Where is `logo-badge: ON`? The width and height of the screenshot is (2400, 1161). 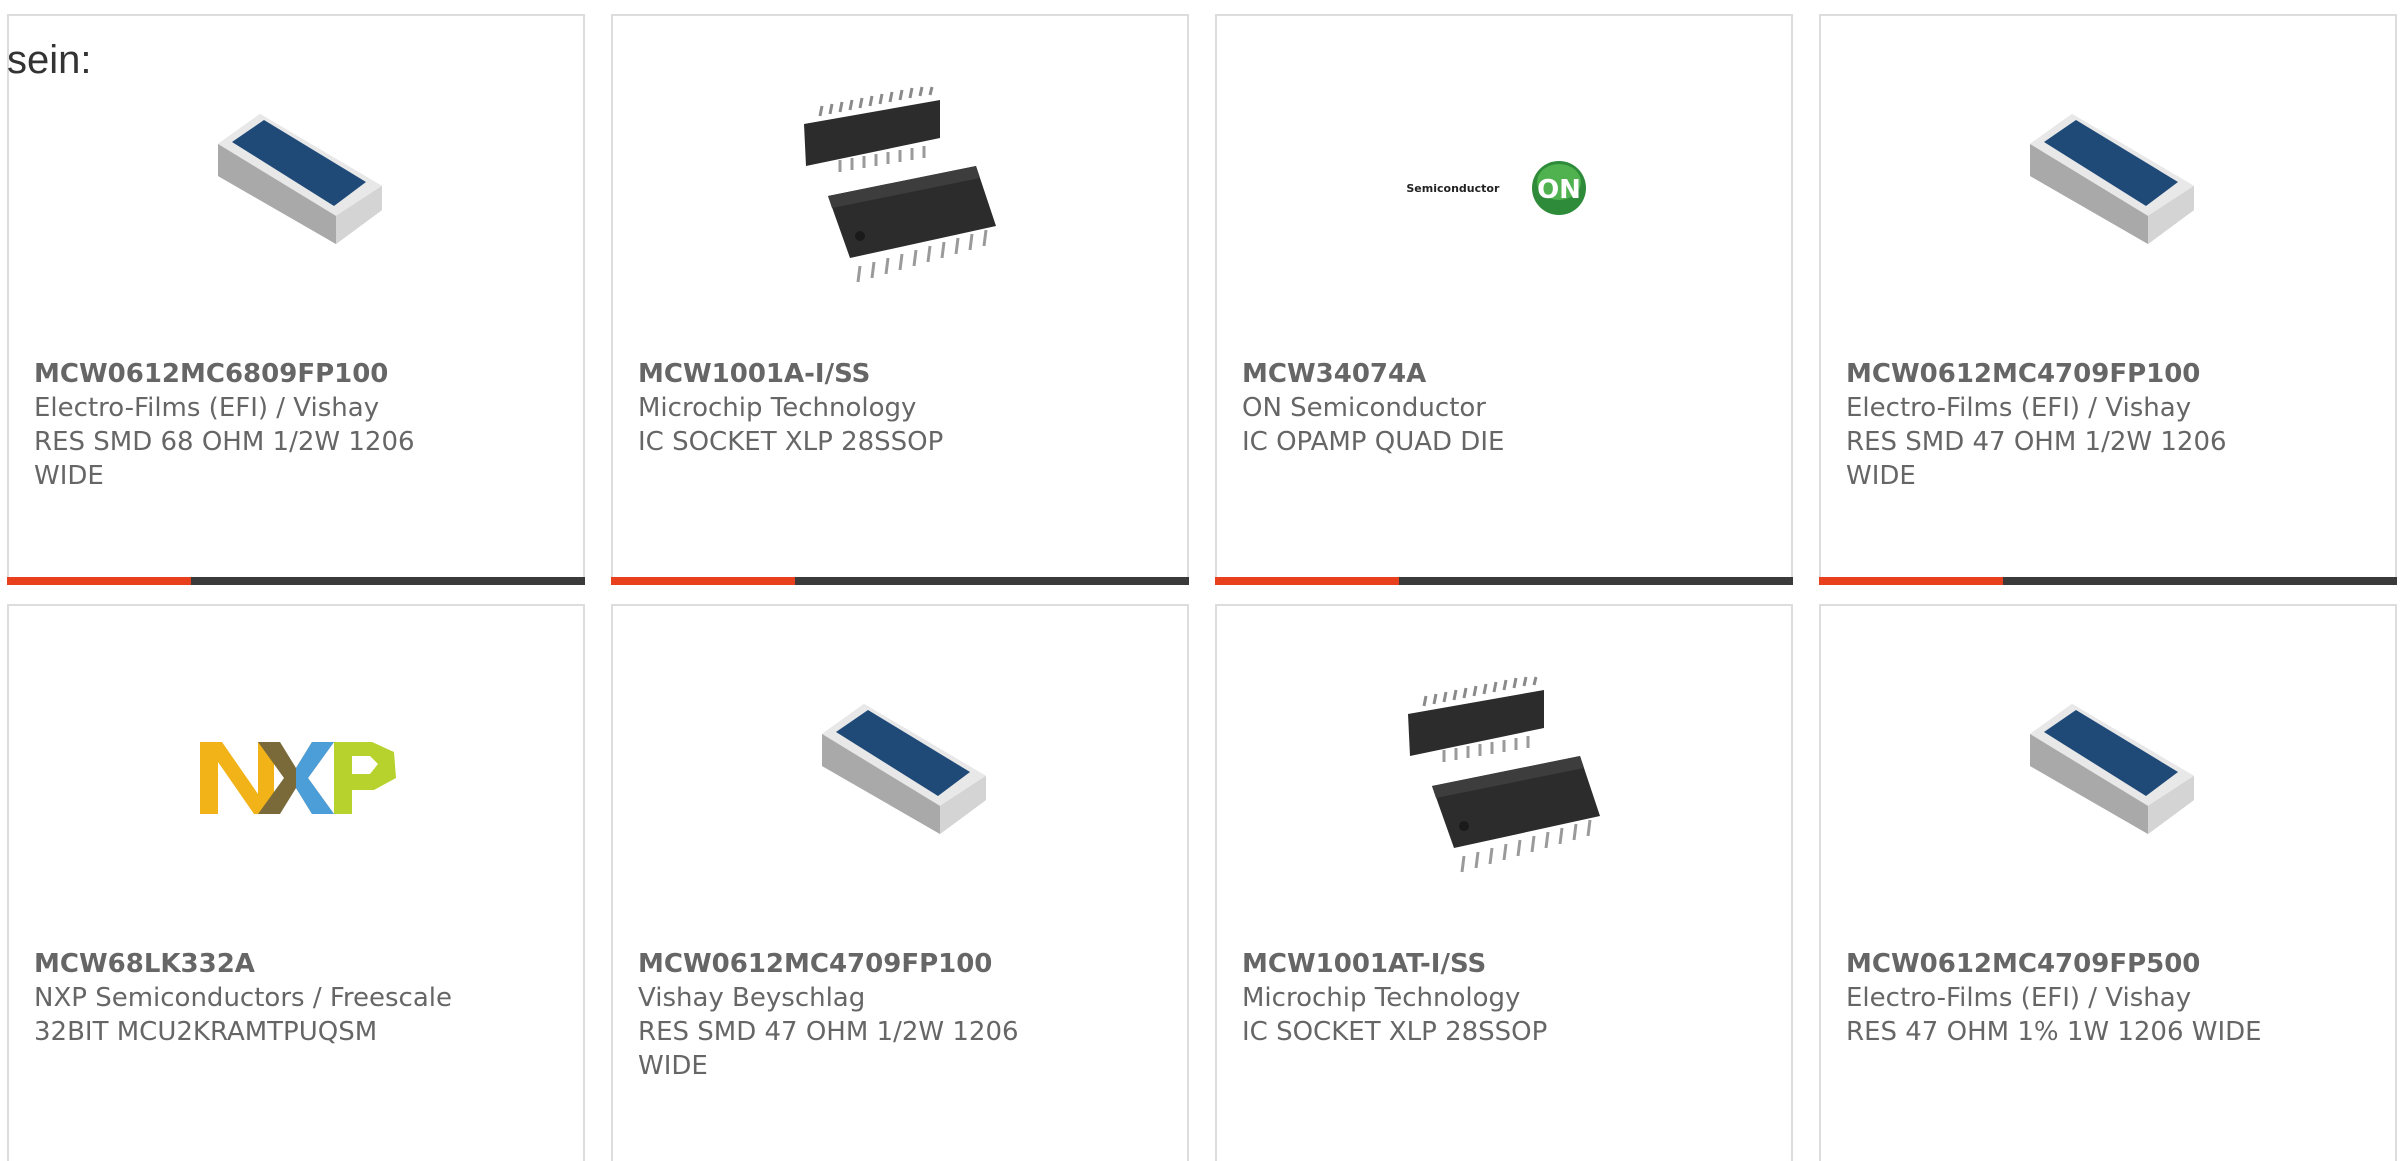 logo-badge: ON is located at coordinates (1559, 190).